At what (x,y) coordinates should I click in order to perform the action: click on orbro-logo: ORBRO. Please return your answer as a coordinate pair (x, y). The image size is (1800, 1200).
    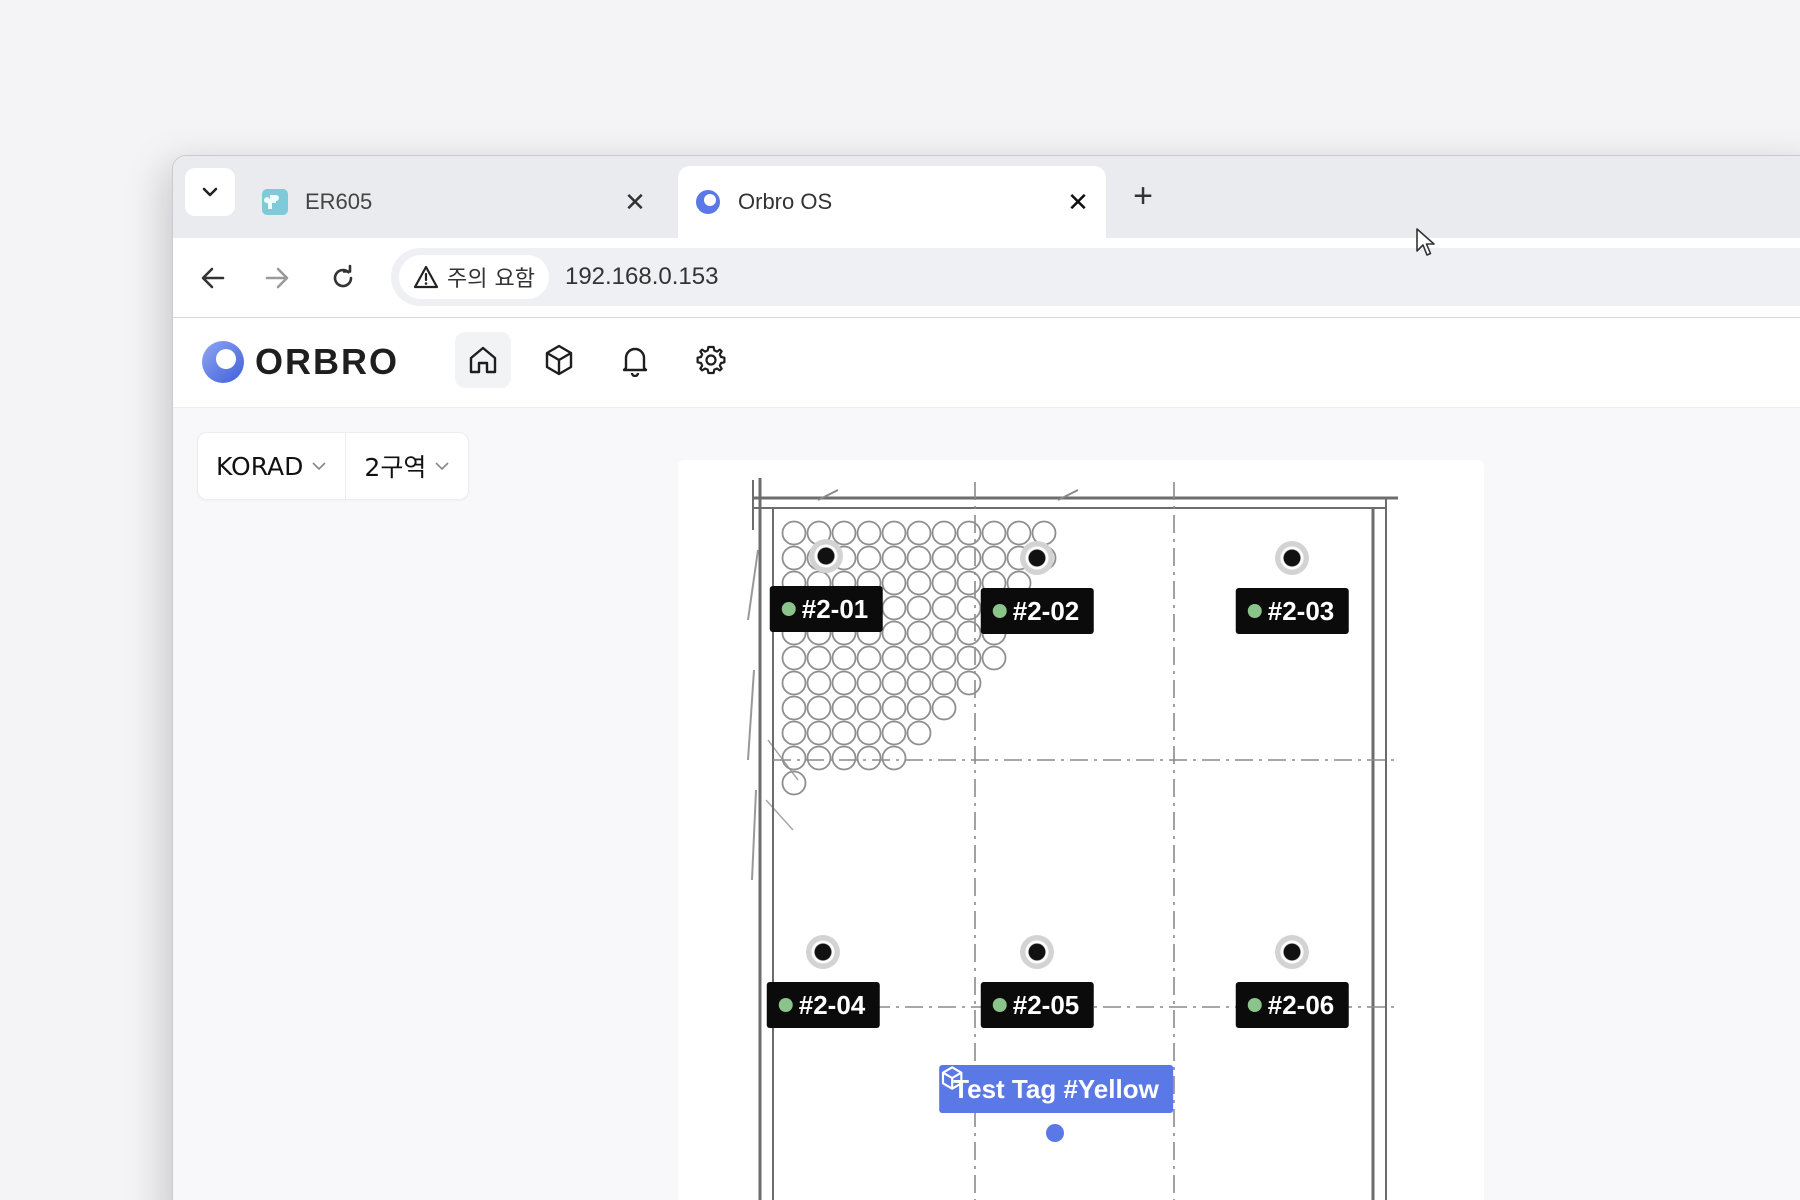
    Looking at the image, I should click on (300, 362).